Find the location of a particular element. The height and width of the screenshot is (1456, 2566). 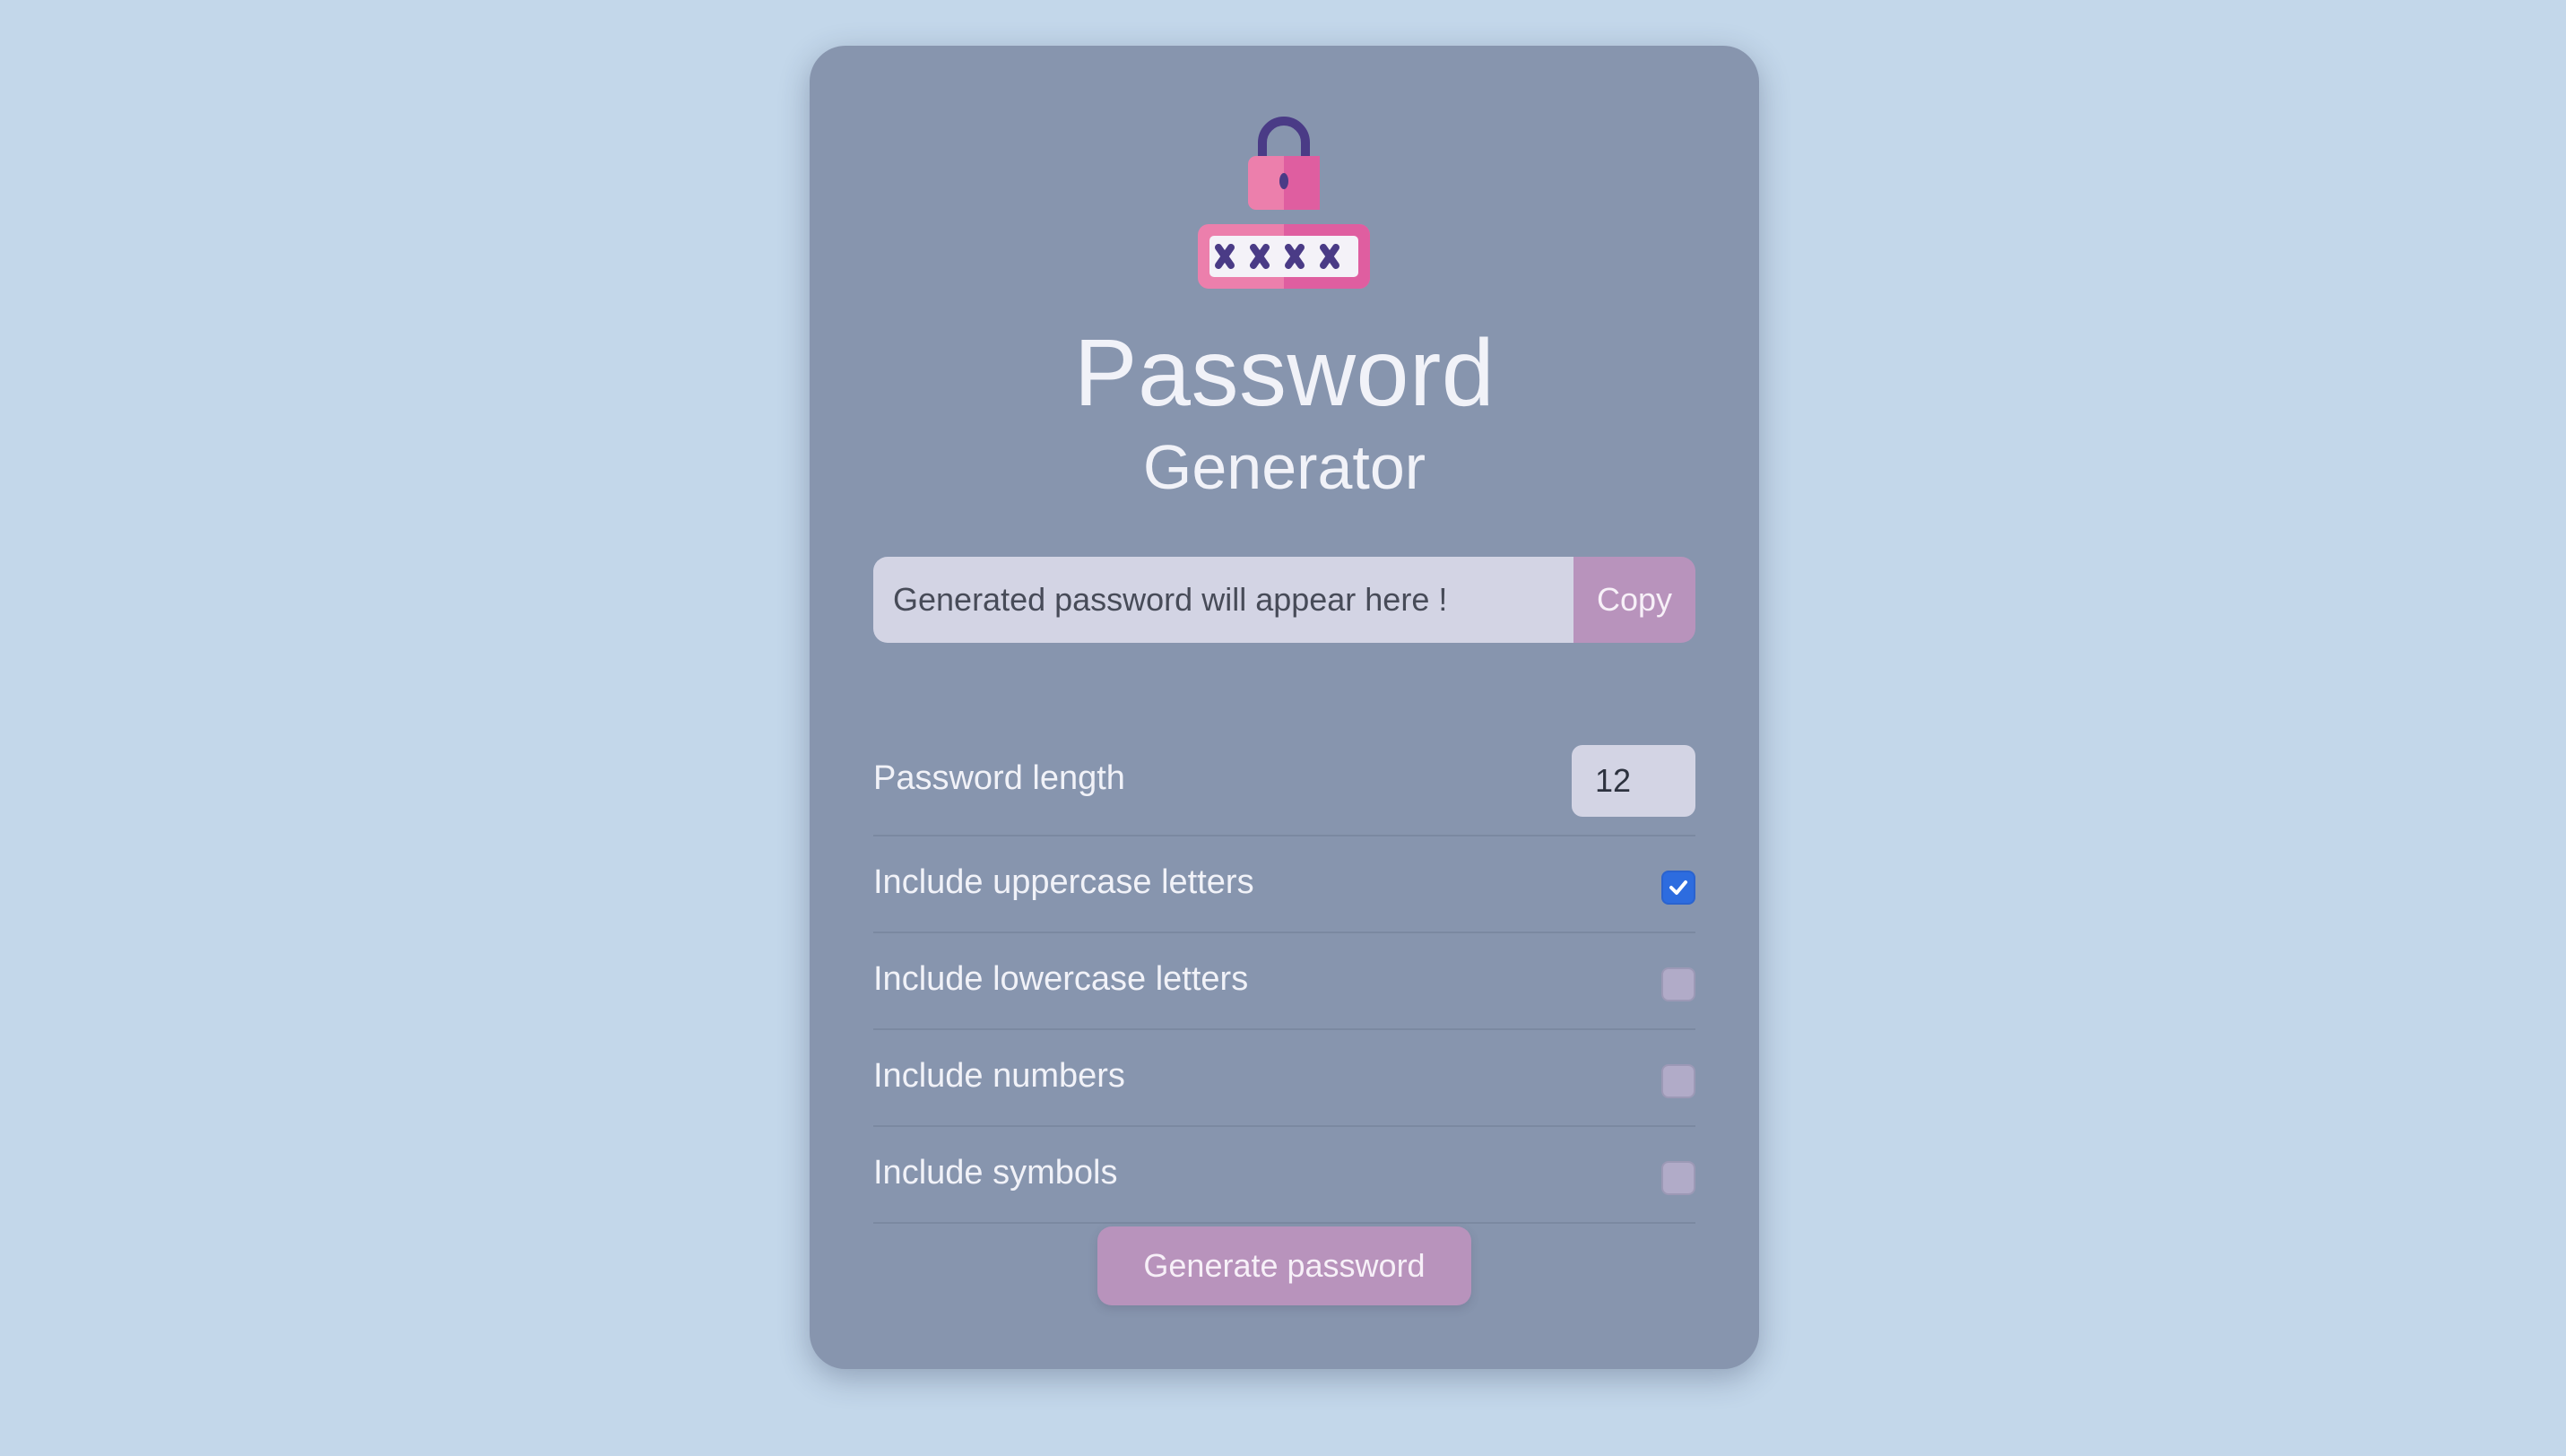

lowercase-checkbox is located at coordinates (1678, 984).